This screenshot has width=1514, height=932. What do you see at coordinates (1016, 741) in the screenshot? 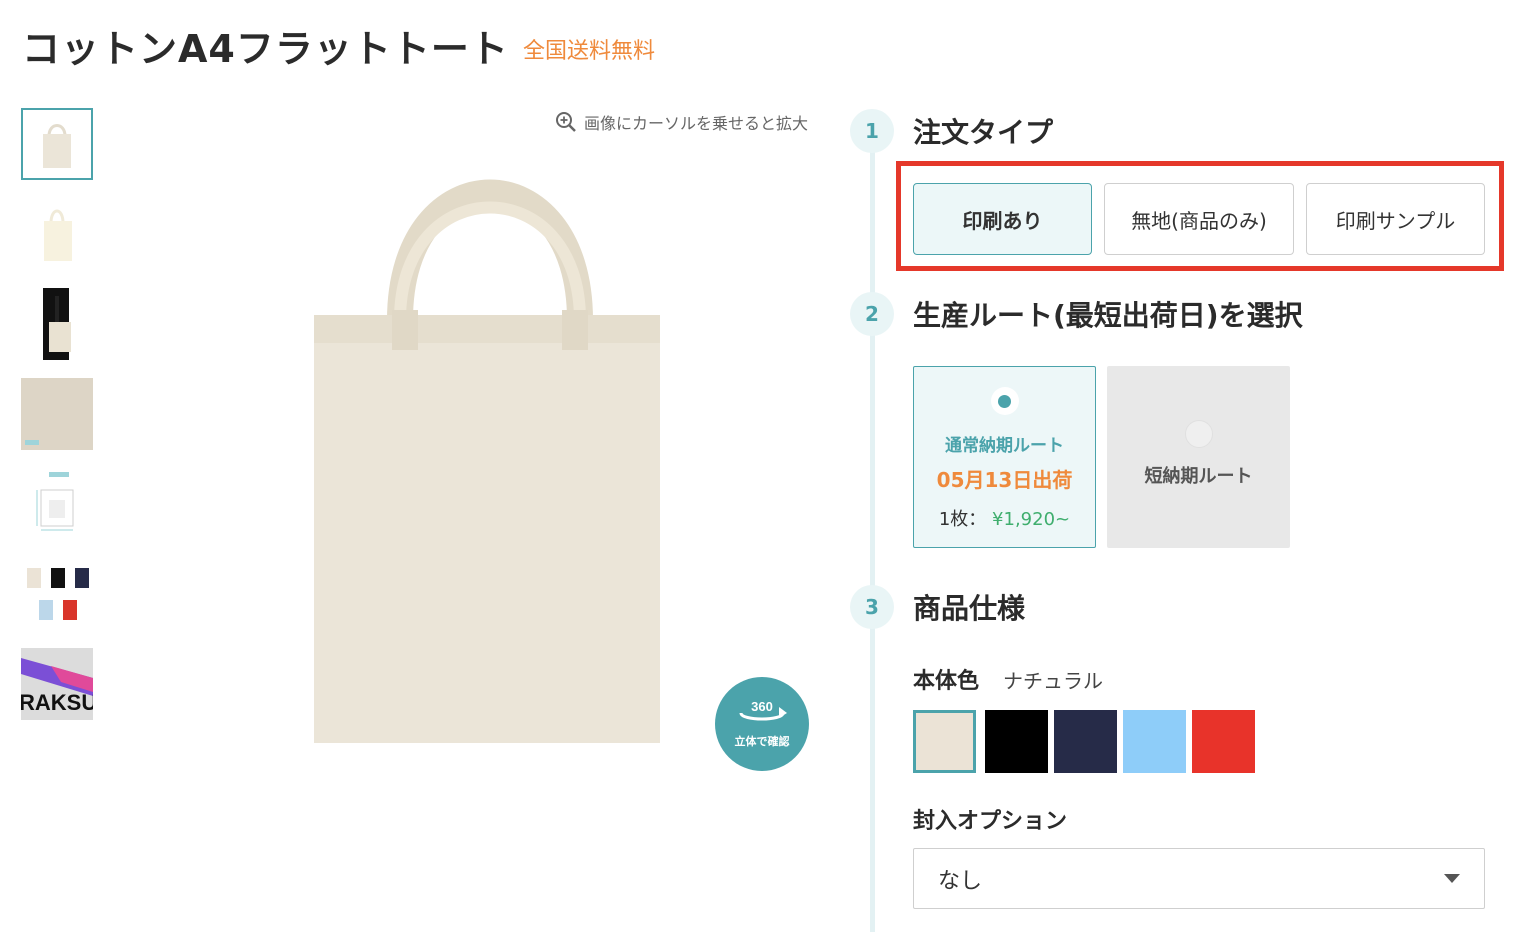
I see `color-swatch-black` at bounding box center [1016, 741].